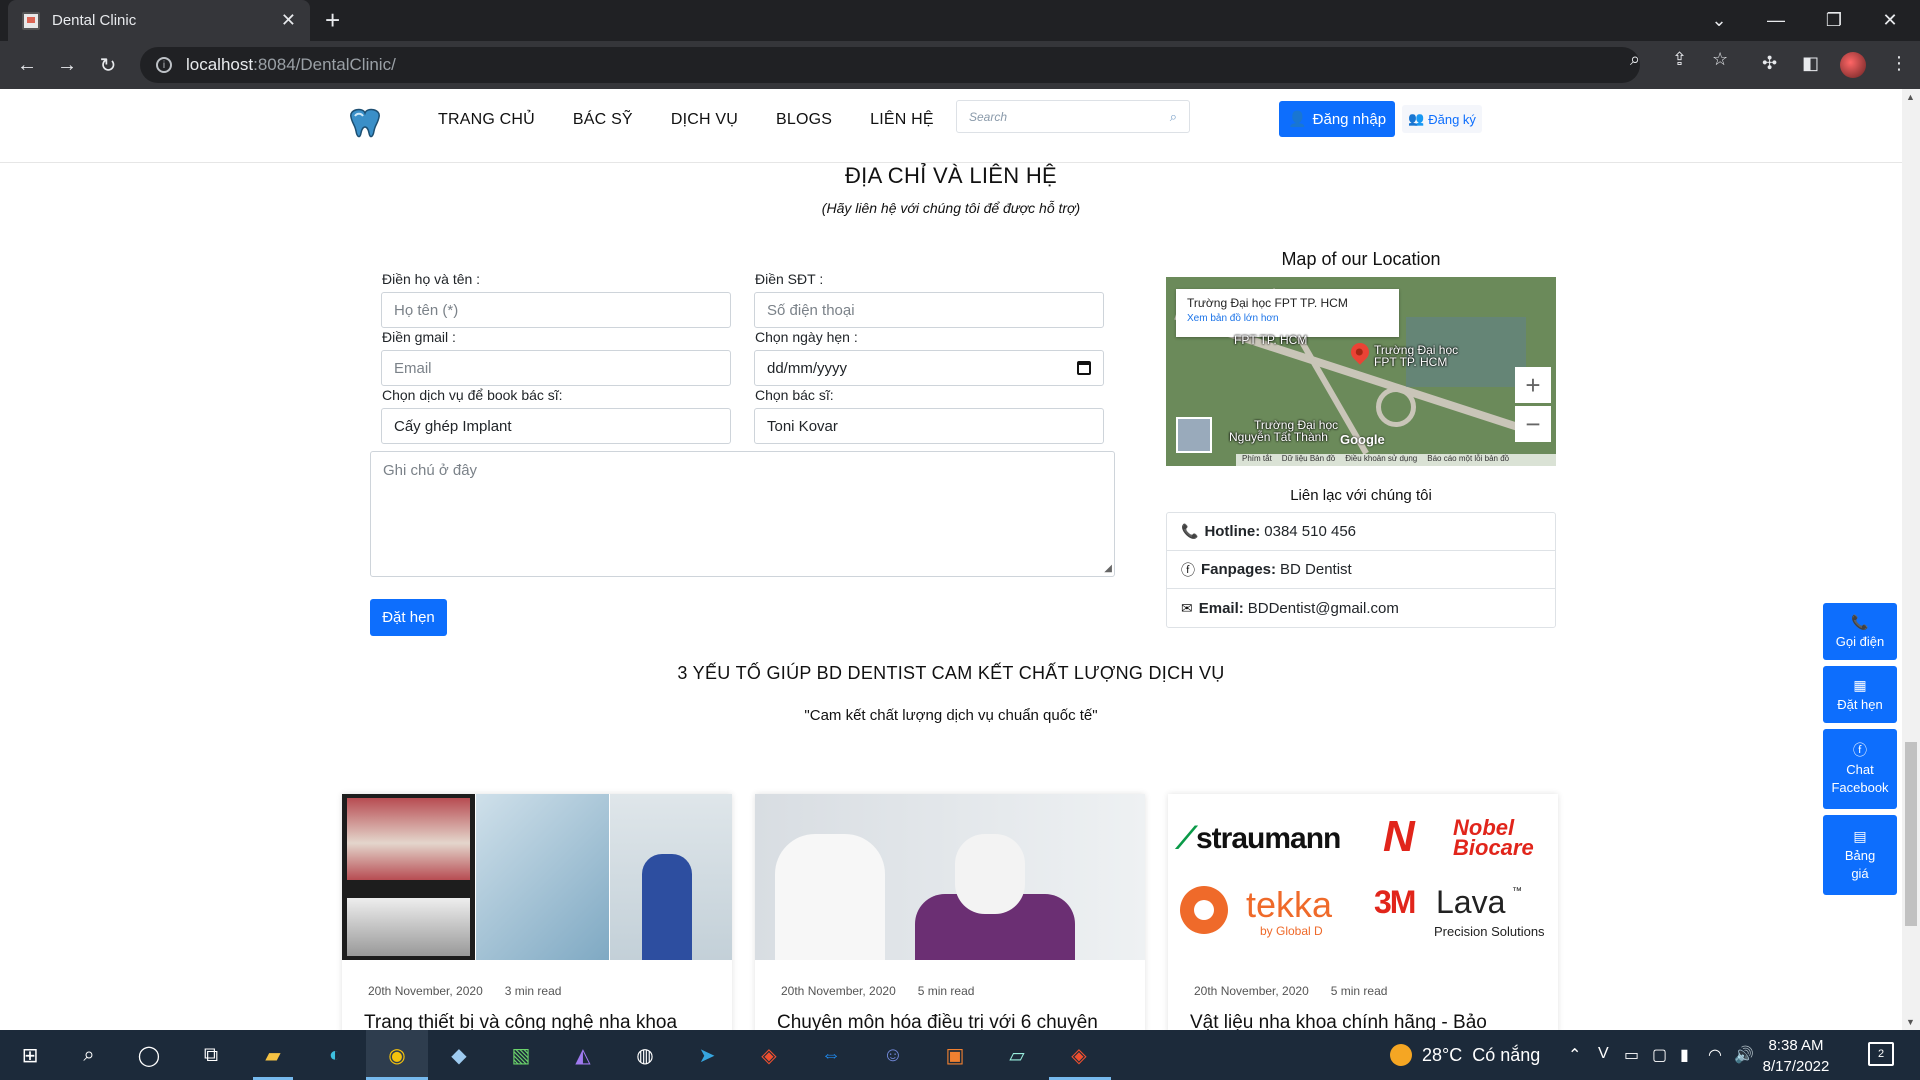  Describe the element at coordinates (556, 310) in the screenshot. I see `name-input: Họ tên (*)` at that location.